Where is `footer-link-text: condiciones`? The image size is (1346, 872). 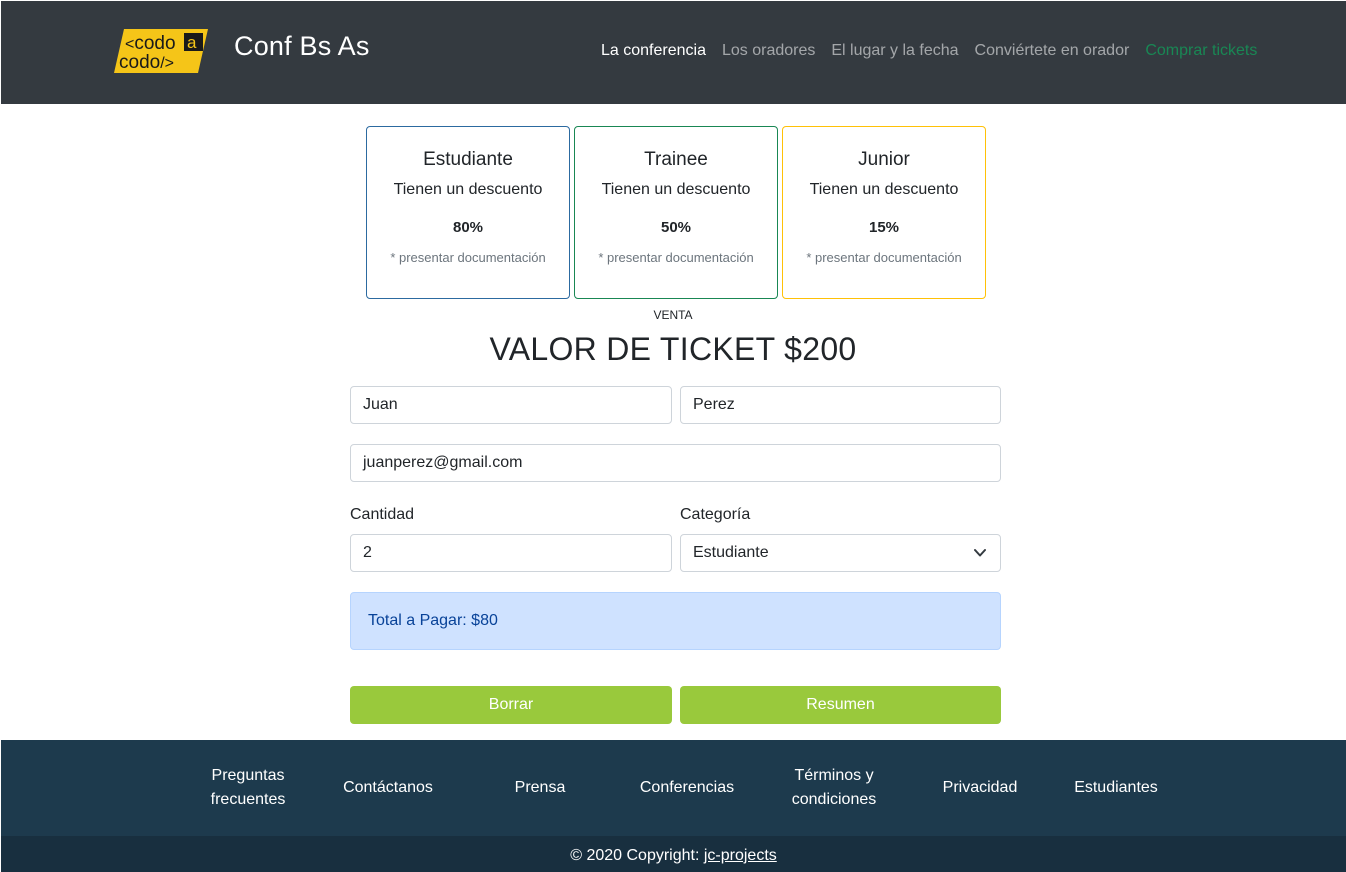 footer-link-text: condiciones is located at coordinates (834, 799).